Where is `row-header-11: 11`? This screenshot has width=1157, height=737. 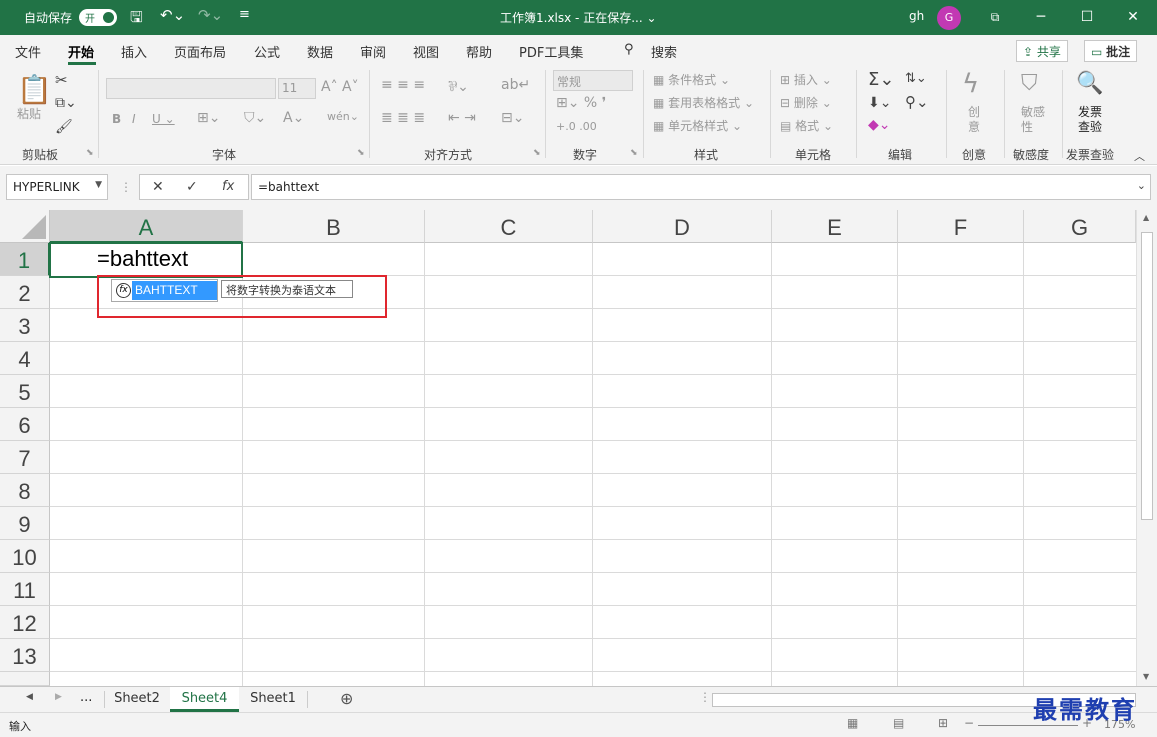 row-header-11: 11 is located at coordinates (25, 589).